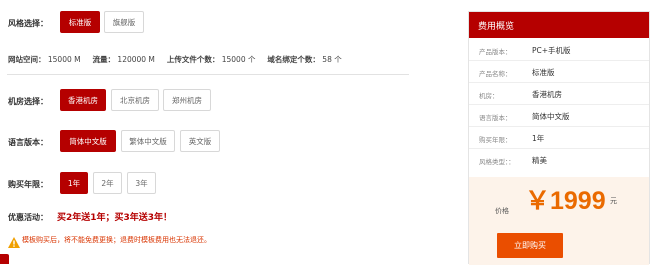  Describe the element at coordinates (559, 160) in the screenshot. I see `summary-row: 风格类型：： 精美` at that location.